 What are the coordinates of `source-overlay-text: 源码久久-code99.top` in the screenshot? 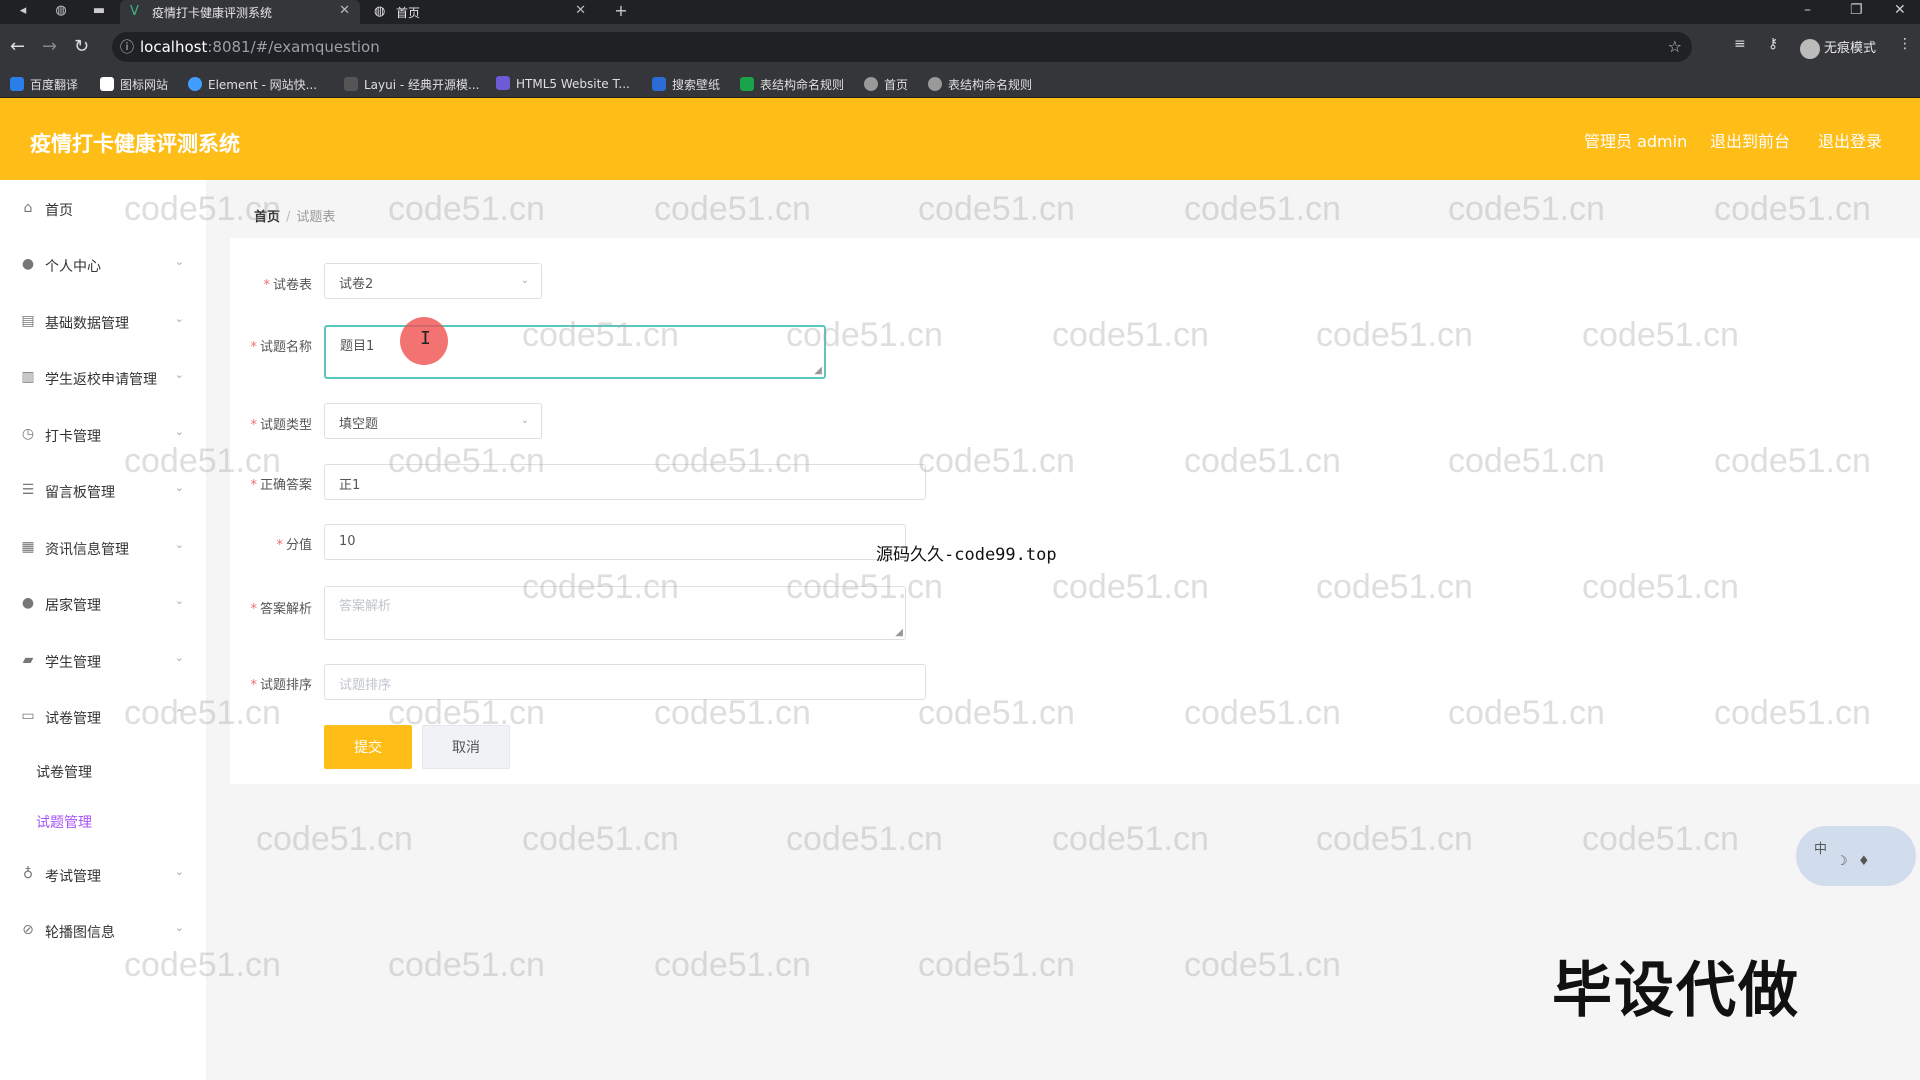 It's located at (966, 555).